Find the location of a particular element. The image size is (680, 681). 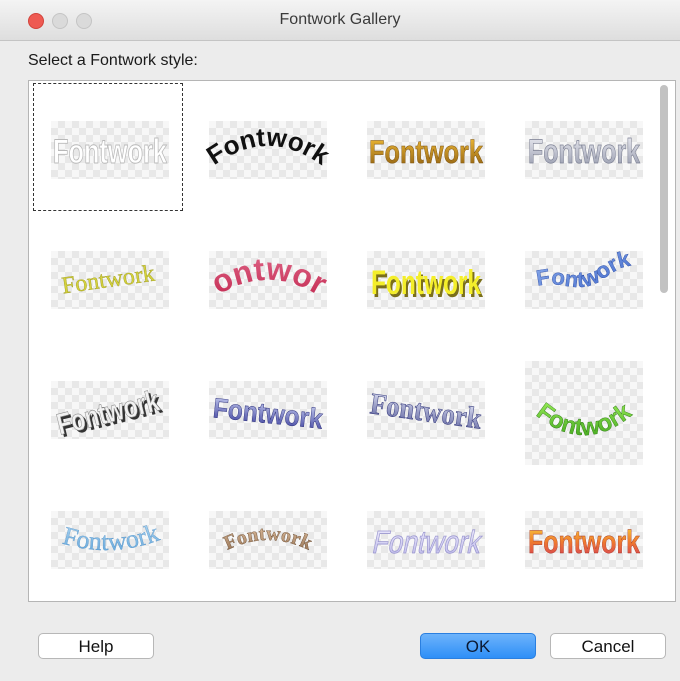

fontwork-yellow-3d-icon: Fontwork Fontwork is located at coordinates (426, 280).